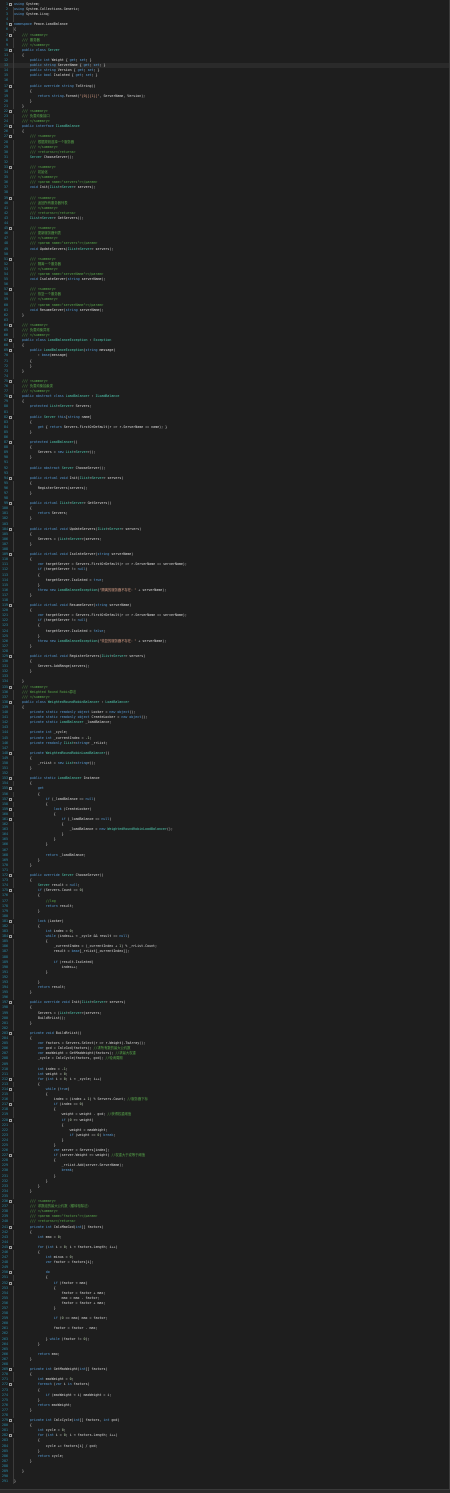 This screenshot has height=1493, width=450. Describe the element at coordinates (15, 1481) in the screenshot. I see `code-text: }` at that location.